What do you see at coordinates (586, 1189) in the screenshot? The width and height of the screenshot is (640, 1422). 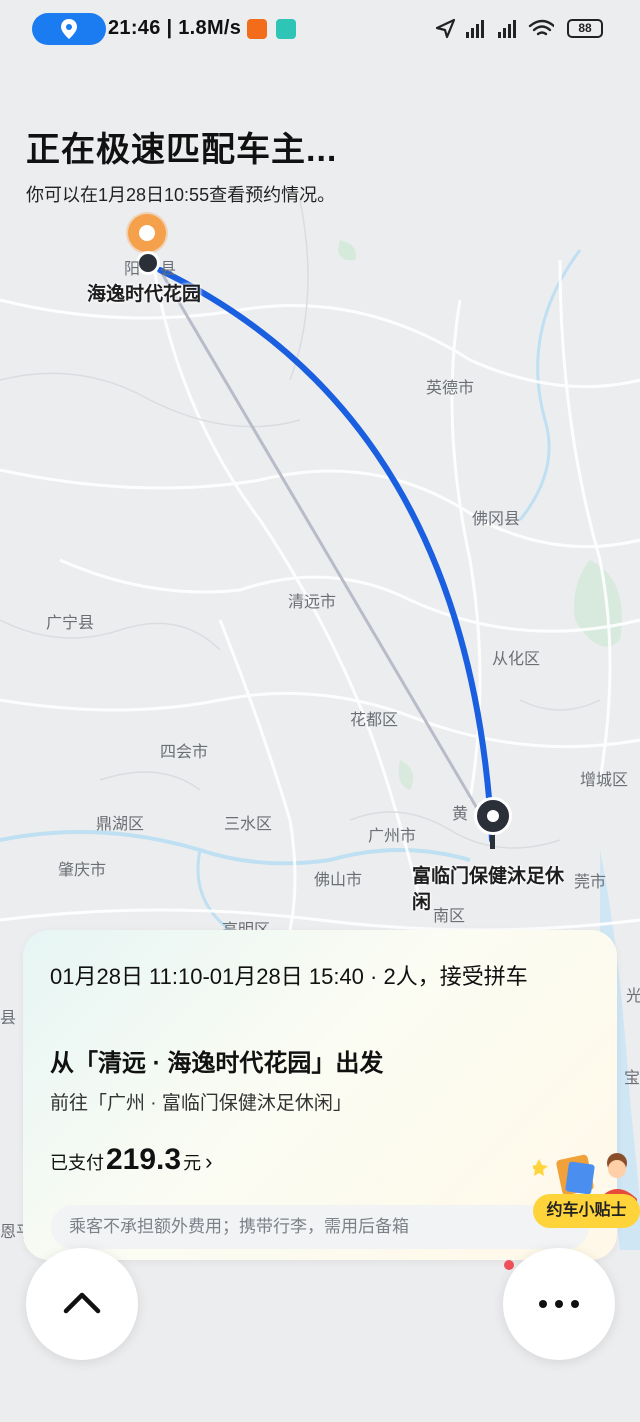 I see `ride-tips-button: 约车小贴士` at bounding box center [586, 1189].